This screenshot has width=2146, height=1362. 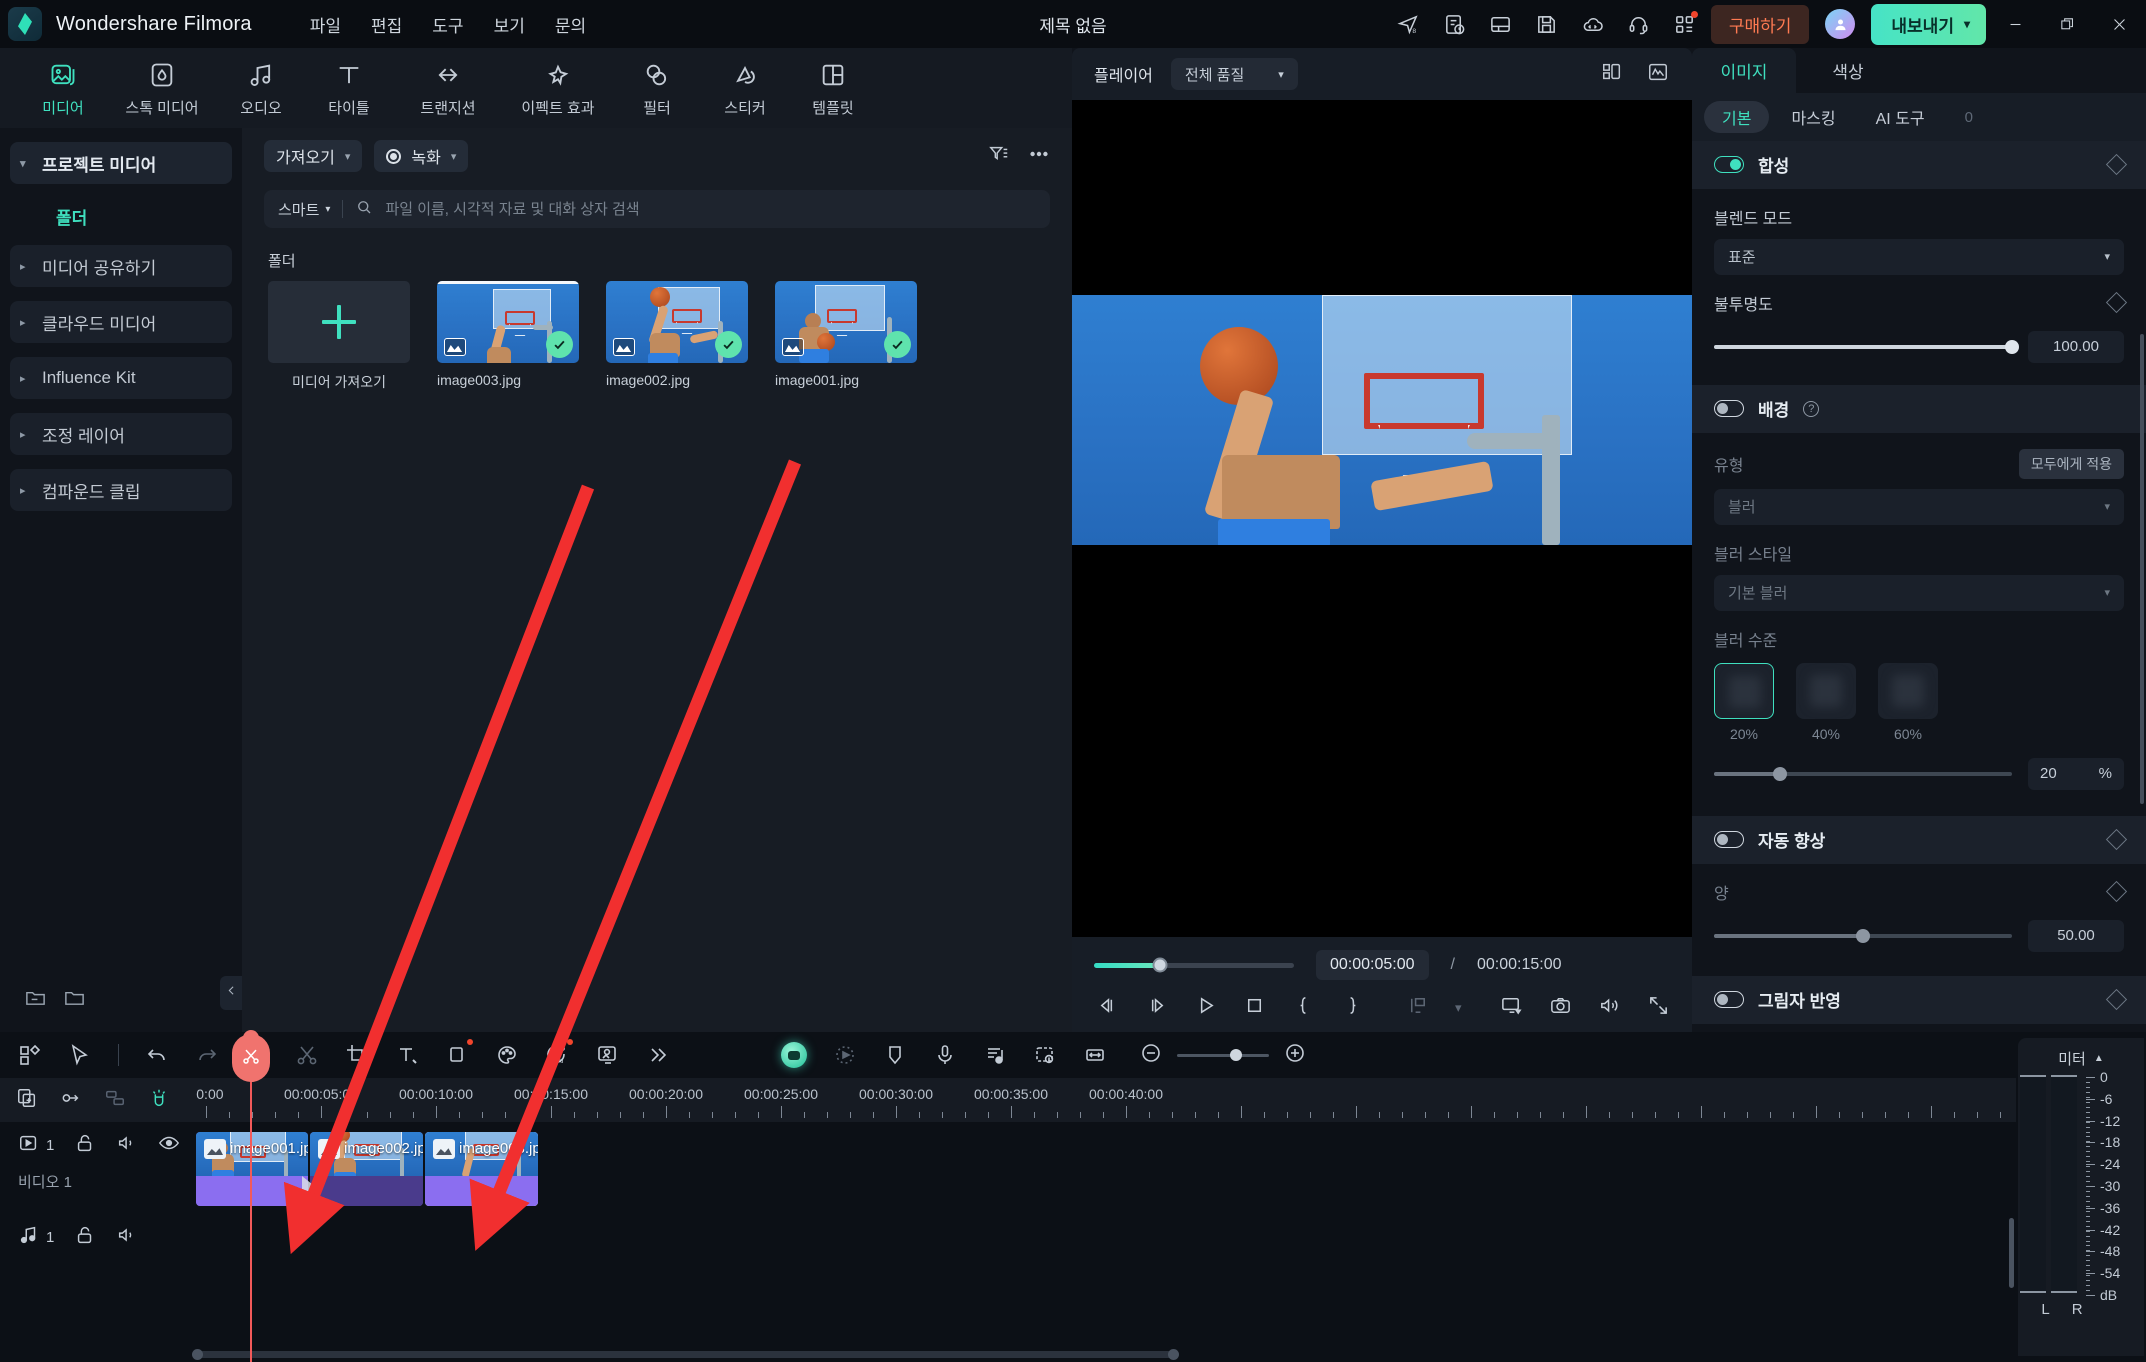 I want to click on motion-tracking-icon, so click(x=845, y=1055).